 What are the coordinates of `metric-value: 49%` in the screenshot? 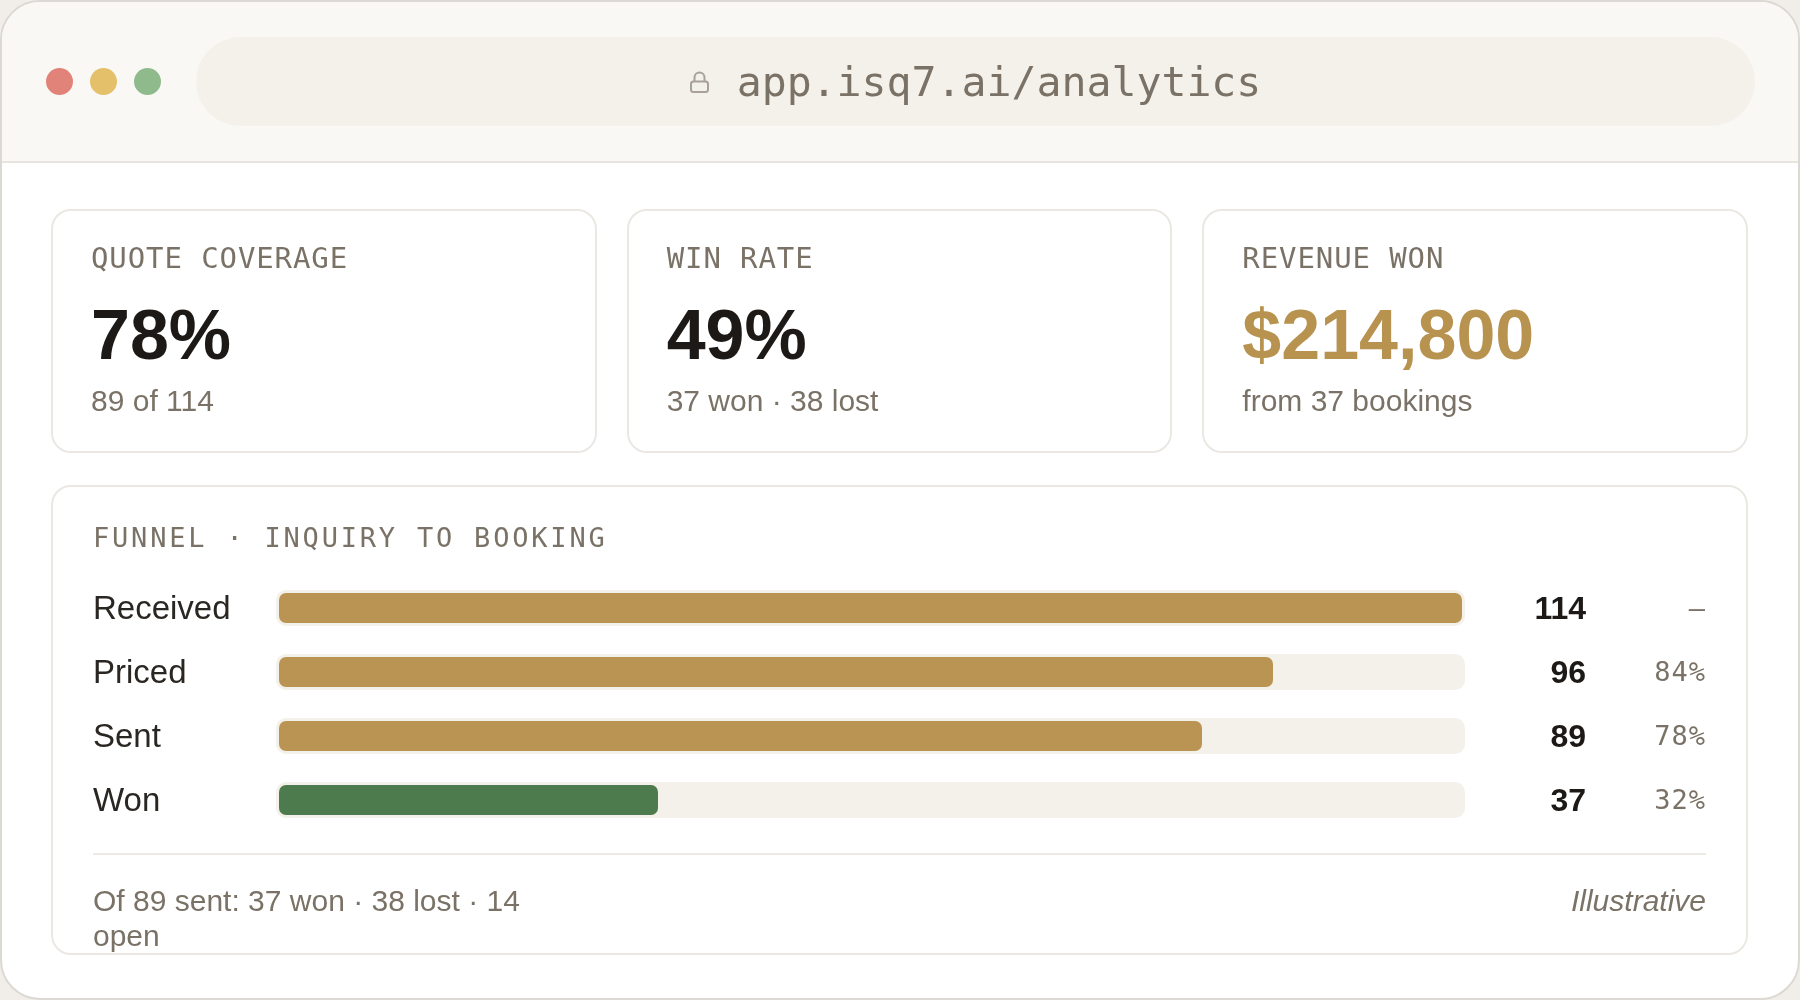 It's located at (736, 335).